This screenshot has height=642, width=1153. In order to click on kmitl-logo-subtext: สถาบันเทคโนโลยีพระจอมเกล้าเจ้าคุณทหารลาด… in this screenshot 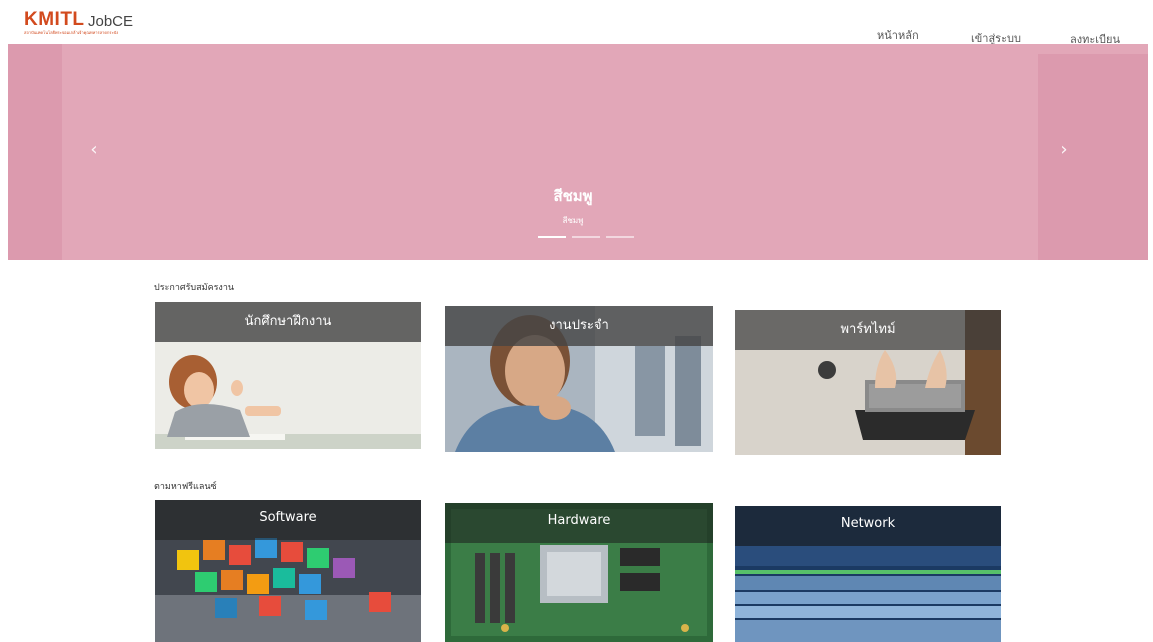, I will do `click(71, 32)`.